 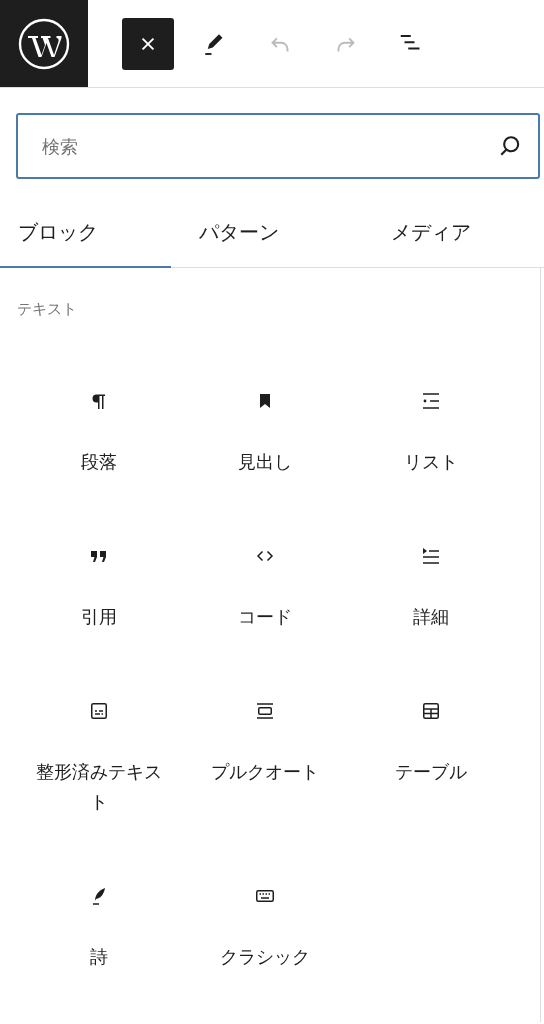 I want to click on block-item: 詳細, so click(x=431, y=598).